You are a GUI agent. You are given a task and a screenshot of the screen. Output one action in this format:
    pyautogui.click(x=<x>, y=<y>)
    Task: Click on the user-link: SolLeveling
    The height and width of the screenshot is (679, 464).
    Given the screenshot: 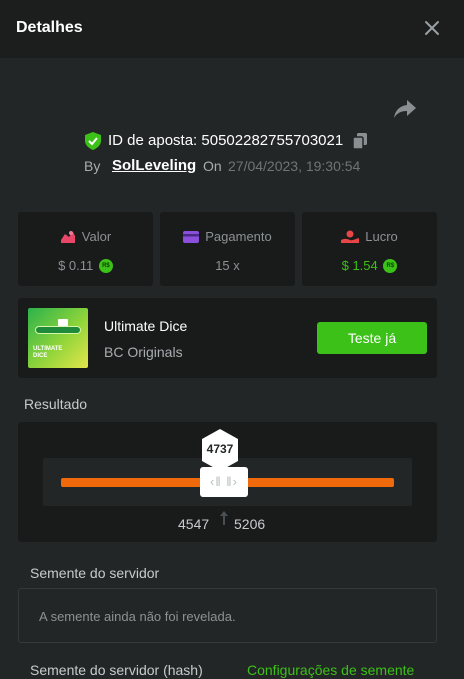 What is the action you would take?
    pyautogui.click(x=154, y=165)
    